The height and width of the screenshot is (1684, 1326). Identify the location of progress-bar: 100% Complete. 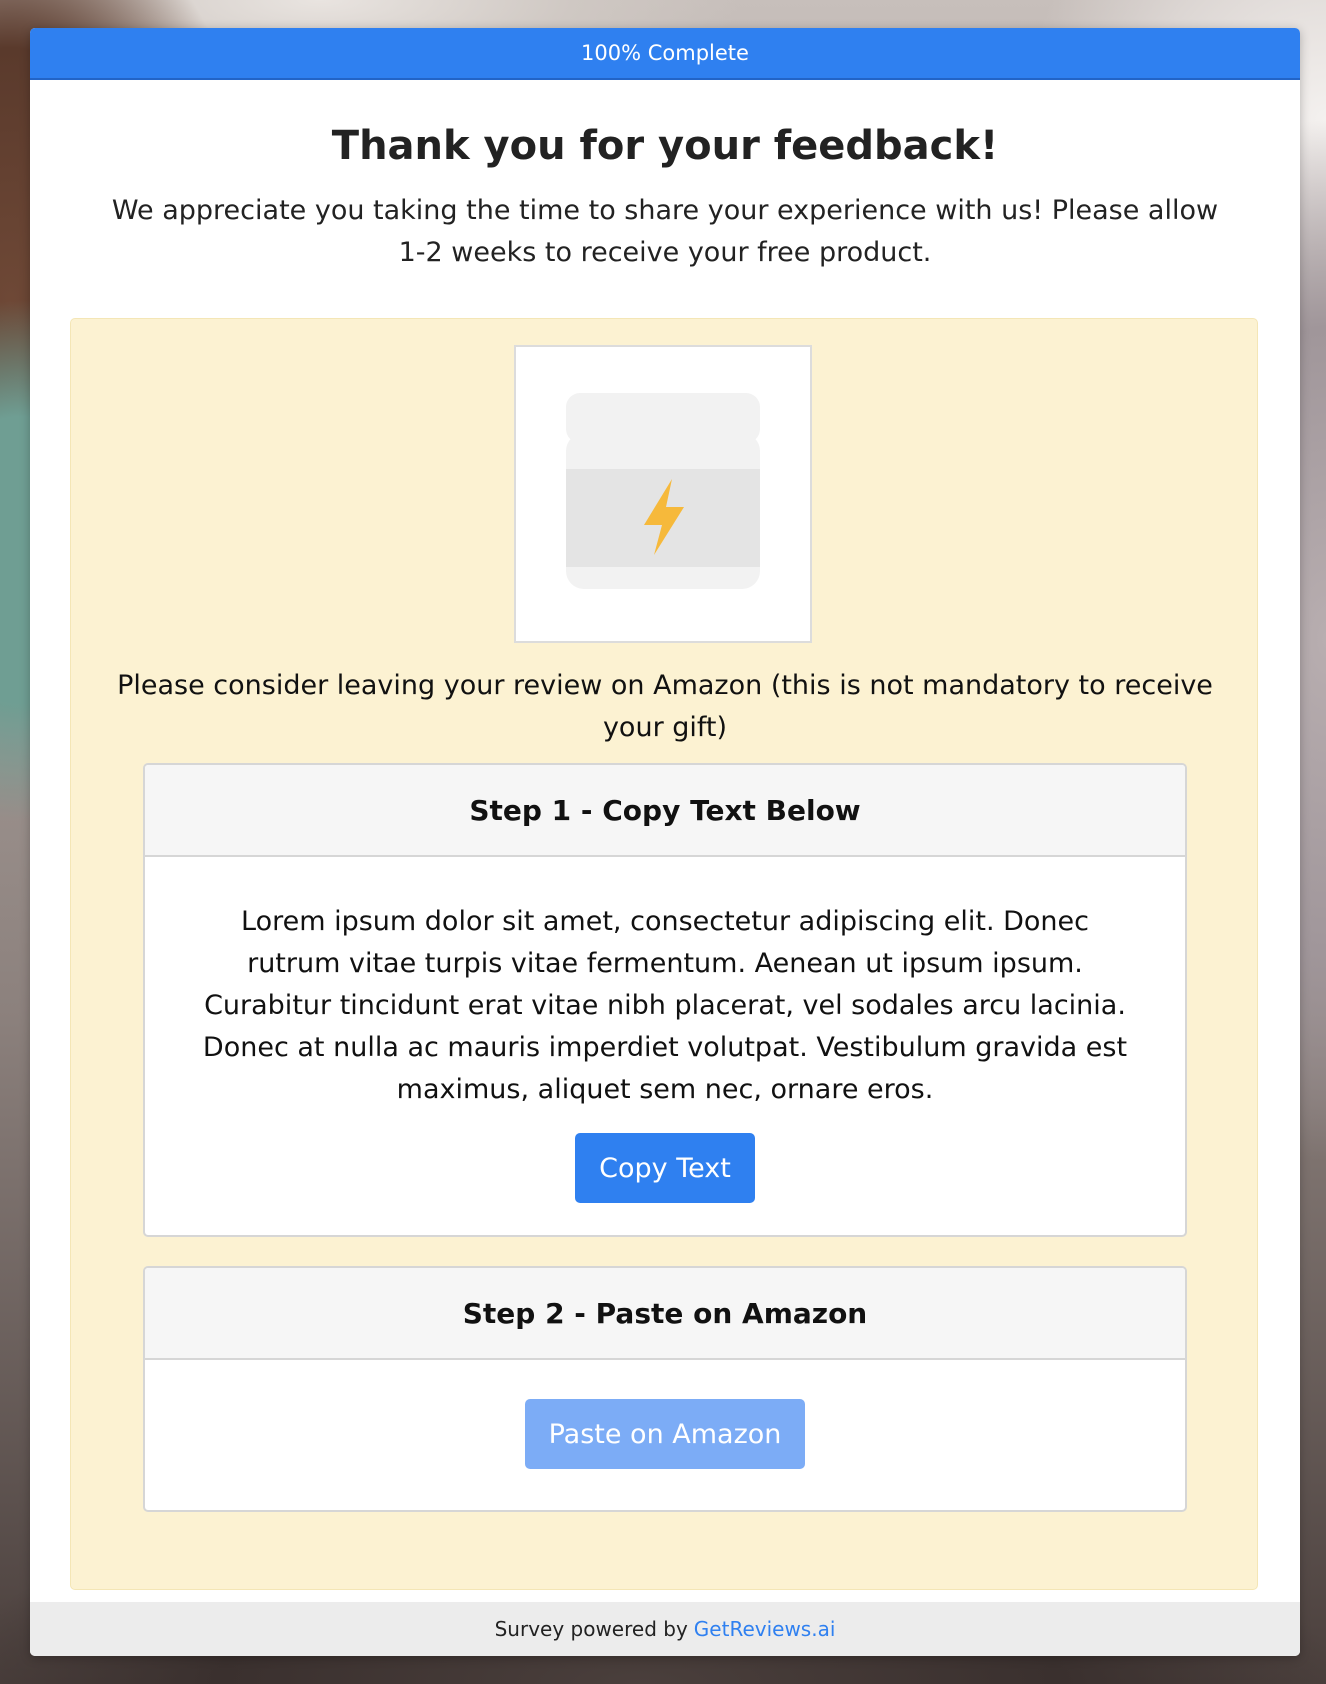
(665, 54).